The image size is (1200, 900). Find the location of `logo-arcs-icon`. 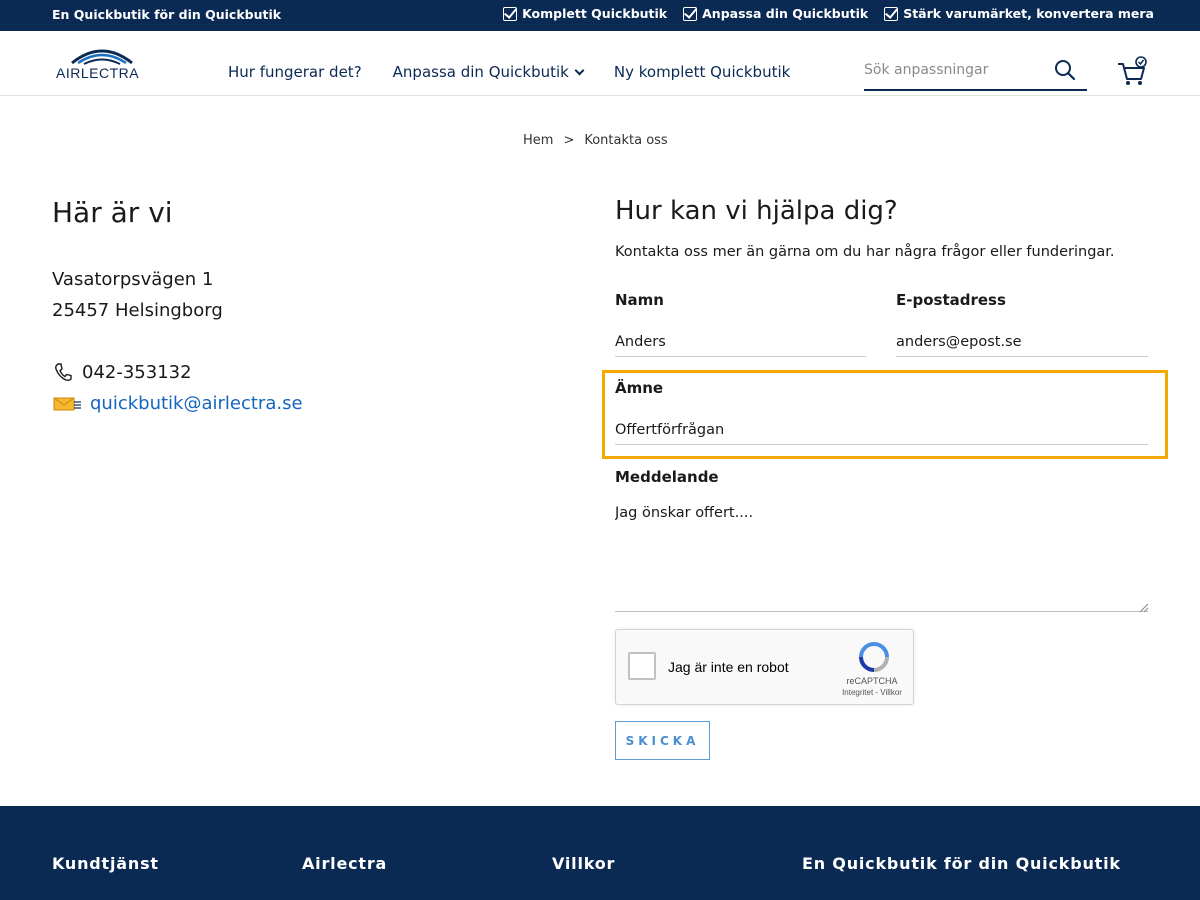

logo-arcs-icon is located at coordinates (102, 57).